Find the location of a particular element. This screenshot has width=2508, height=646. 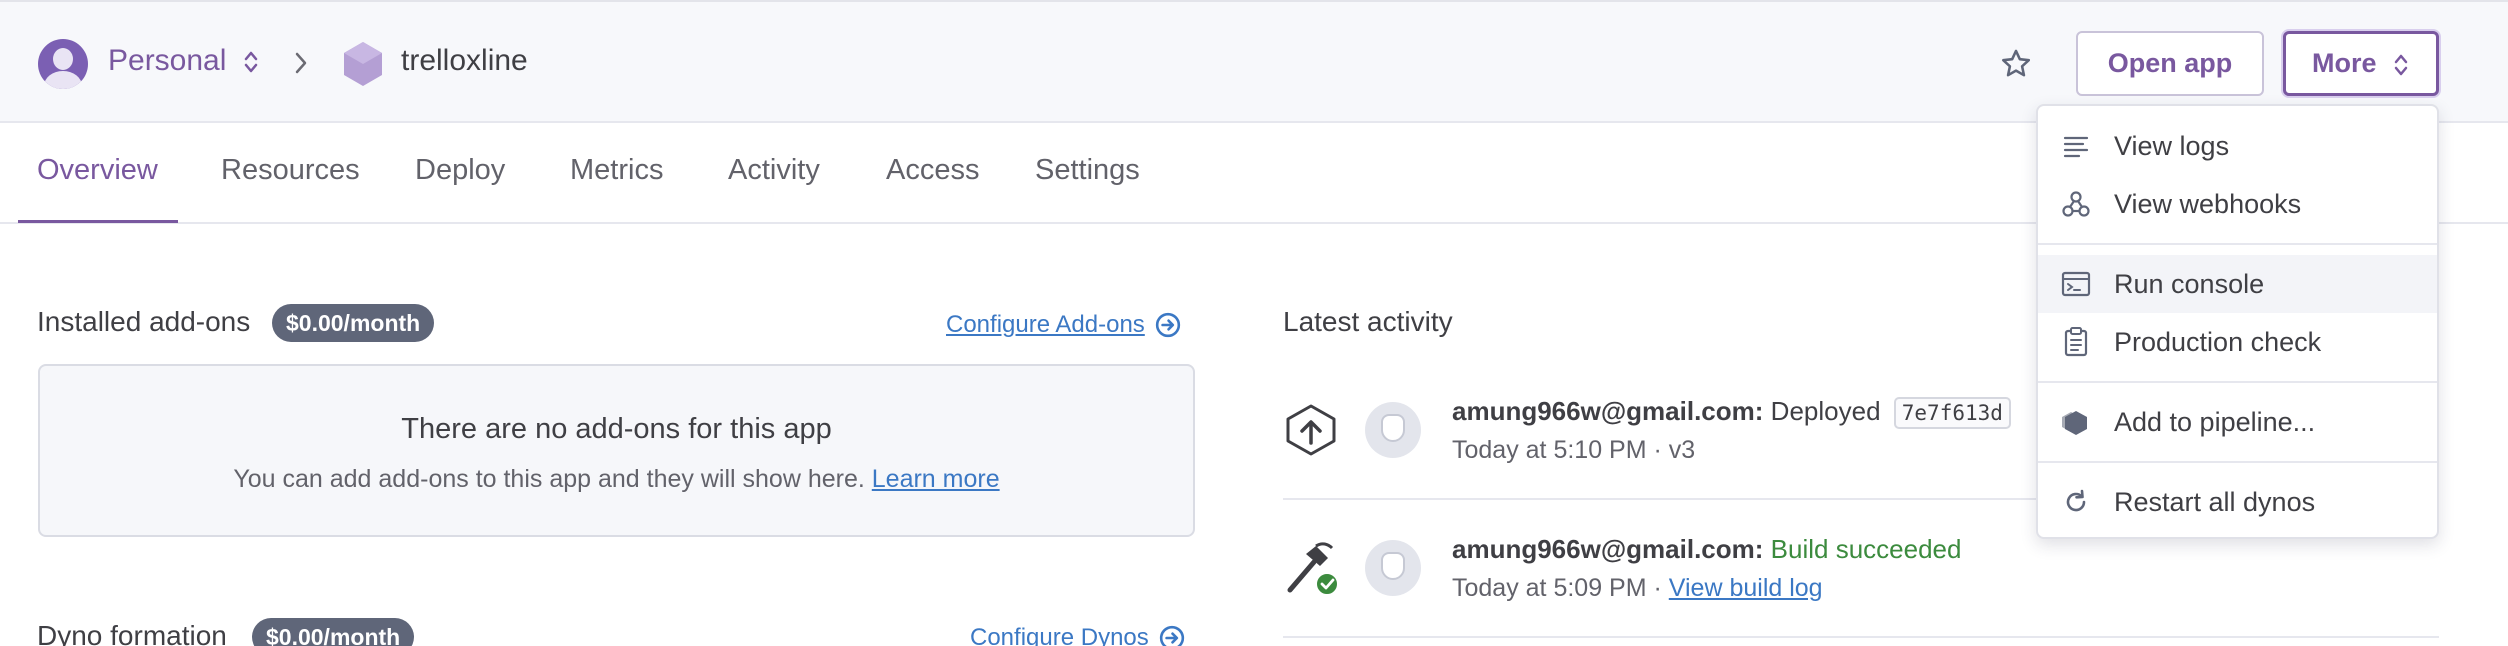

more-label: More is located at coordinates (2344, 63).